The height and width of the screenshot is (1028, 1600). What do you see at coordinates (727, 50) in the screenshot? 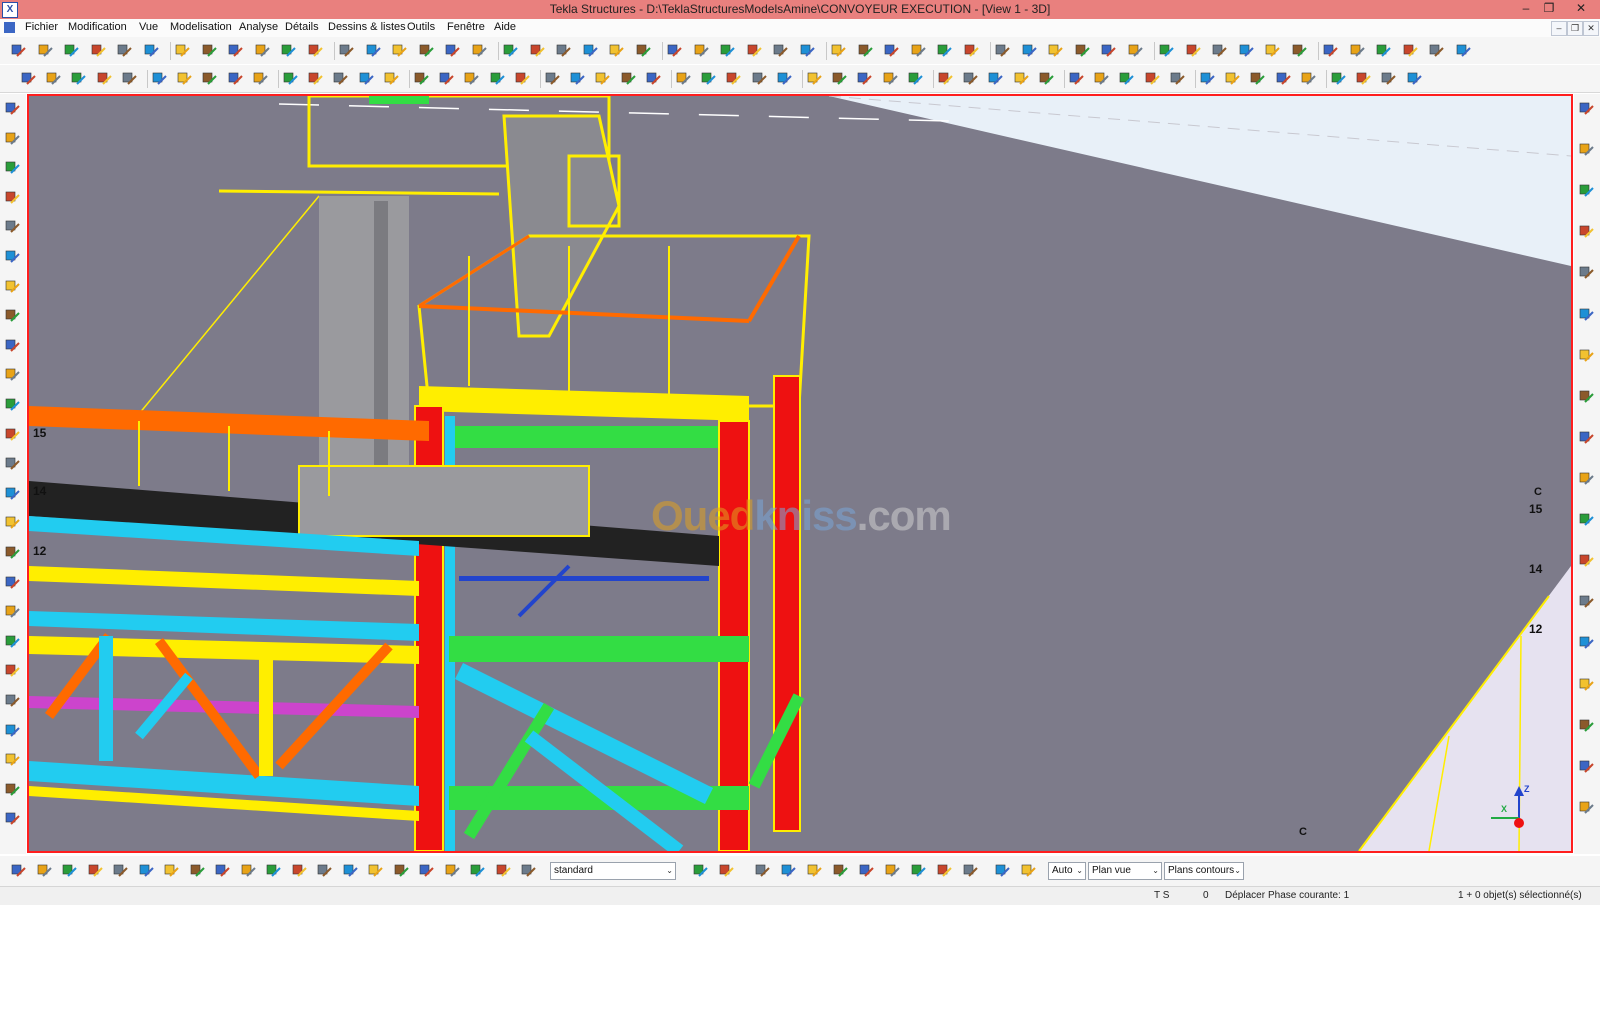
I see `measure-icon` at bounding box center [727, 50].